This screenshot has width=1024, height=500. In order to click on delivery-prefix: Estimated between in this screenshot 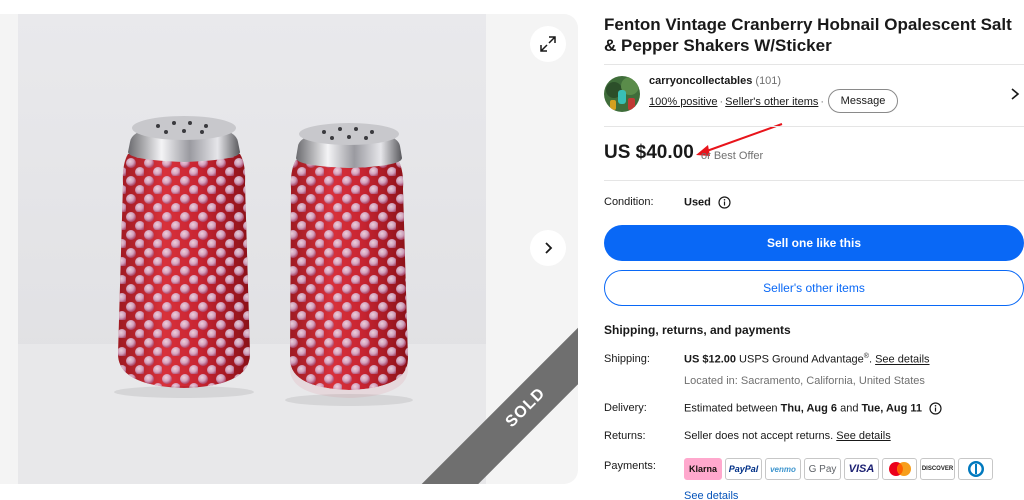, I will do `click(731, 408)`.